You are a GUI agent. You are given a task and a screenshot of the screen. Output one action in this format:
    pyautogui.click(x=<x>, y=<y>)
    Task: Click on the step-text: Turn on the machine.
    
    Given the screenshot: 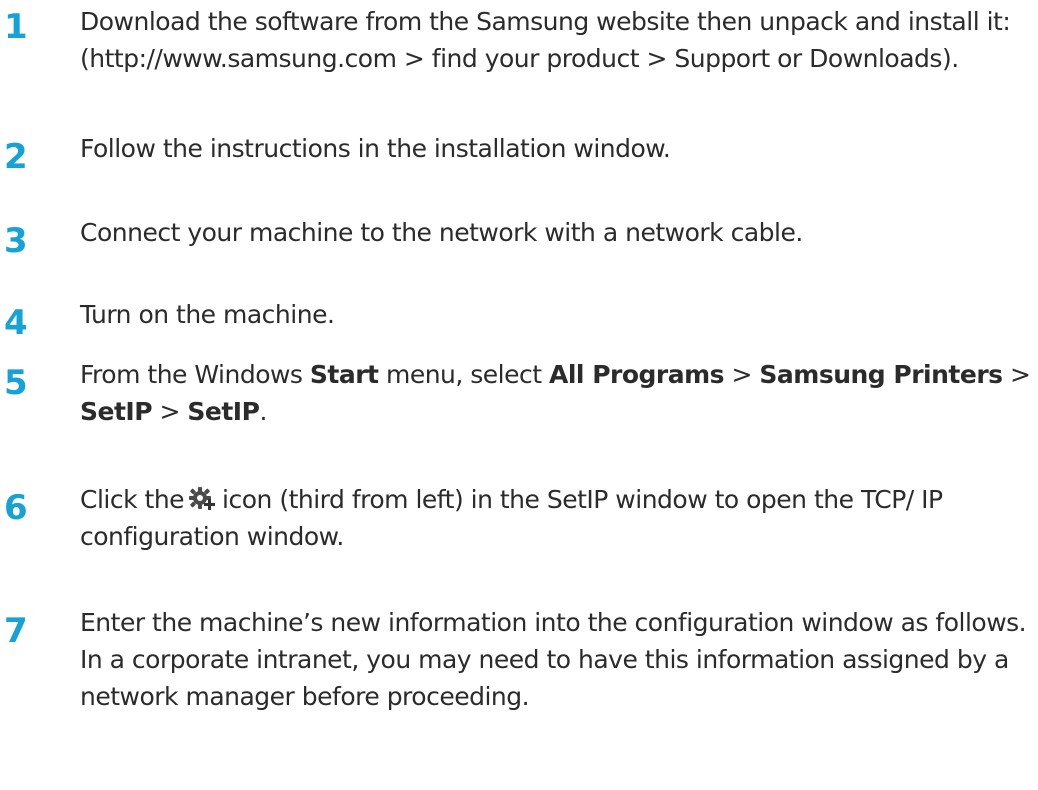 What is the action you would take?
    pyautogui.click(x=207, y=314)
    